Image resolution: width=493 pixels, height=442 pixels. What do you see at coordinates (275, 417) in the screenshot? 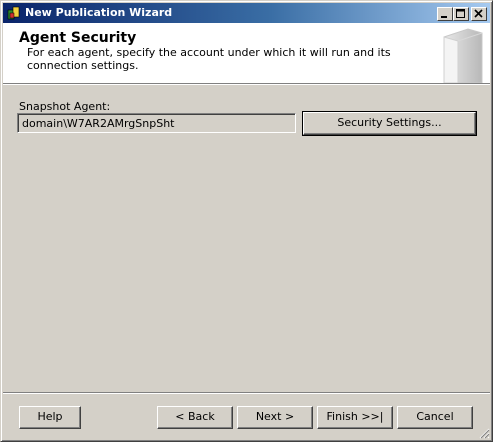
I see `next-button: Next >` at bounding box center [275, 417].